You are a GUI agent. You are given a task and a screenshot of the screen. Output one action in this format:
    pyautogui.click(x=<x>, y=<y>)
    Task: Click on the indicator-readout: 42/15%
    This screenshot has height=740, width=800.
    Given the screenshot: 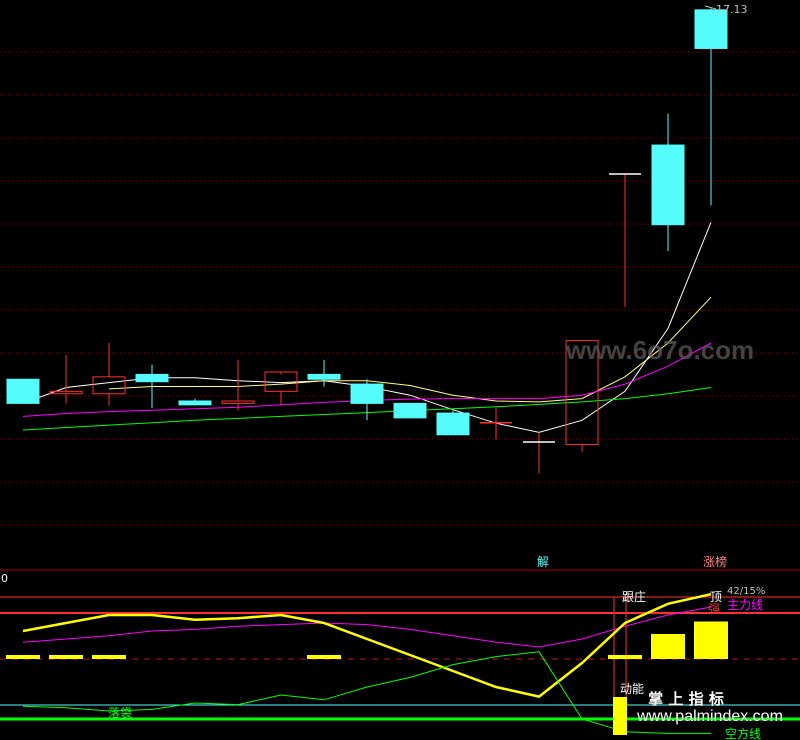 What is the action you would take?
    pyautogui.click(x=746, y=591)
    